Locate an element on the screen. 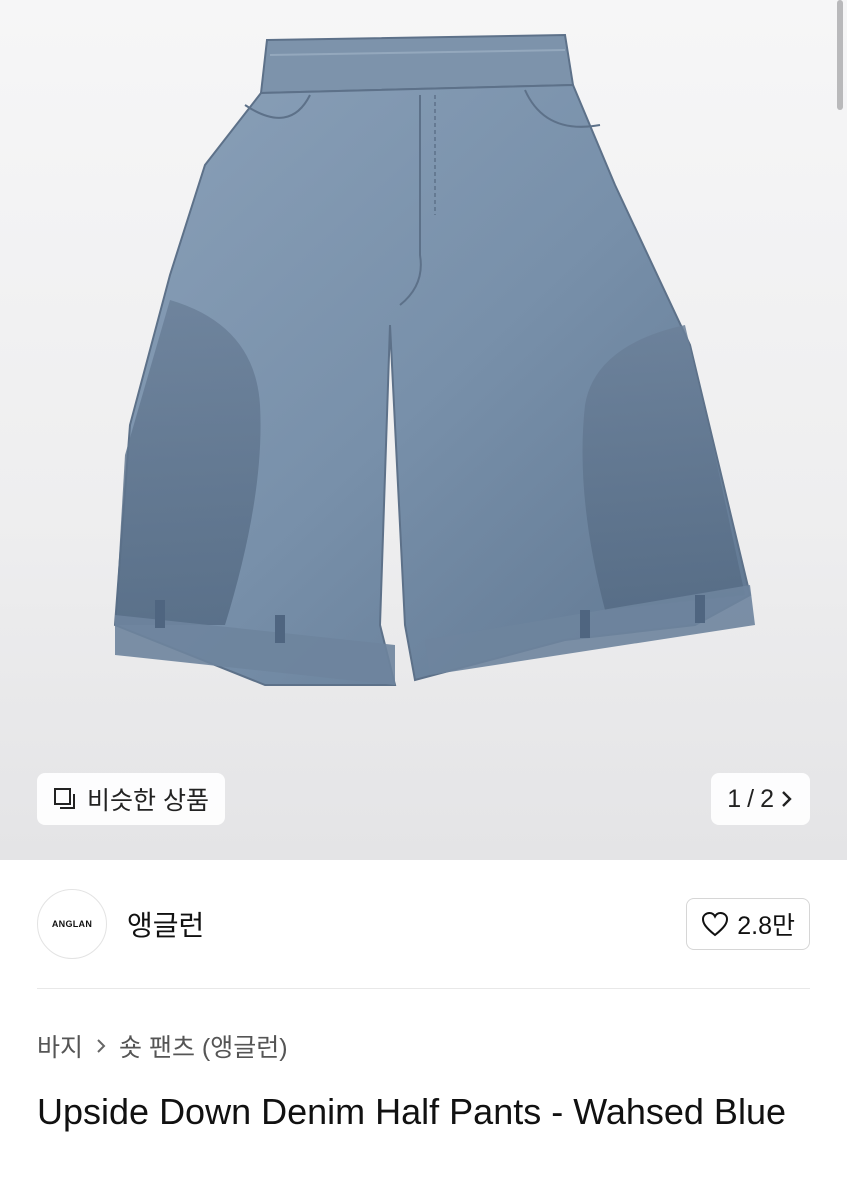 The width and height of the screenshot is (847, 1200). page-scrollbar is located at coordinates (840, 55).